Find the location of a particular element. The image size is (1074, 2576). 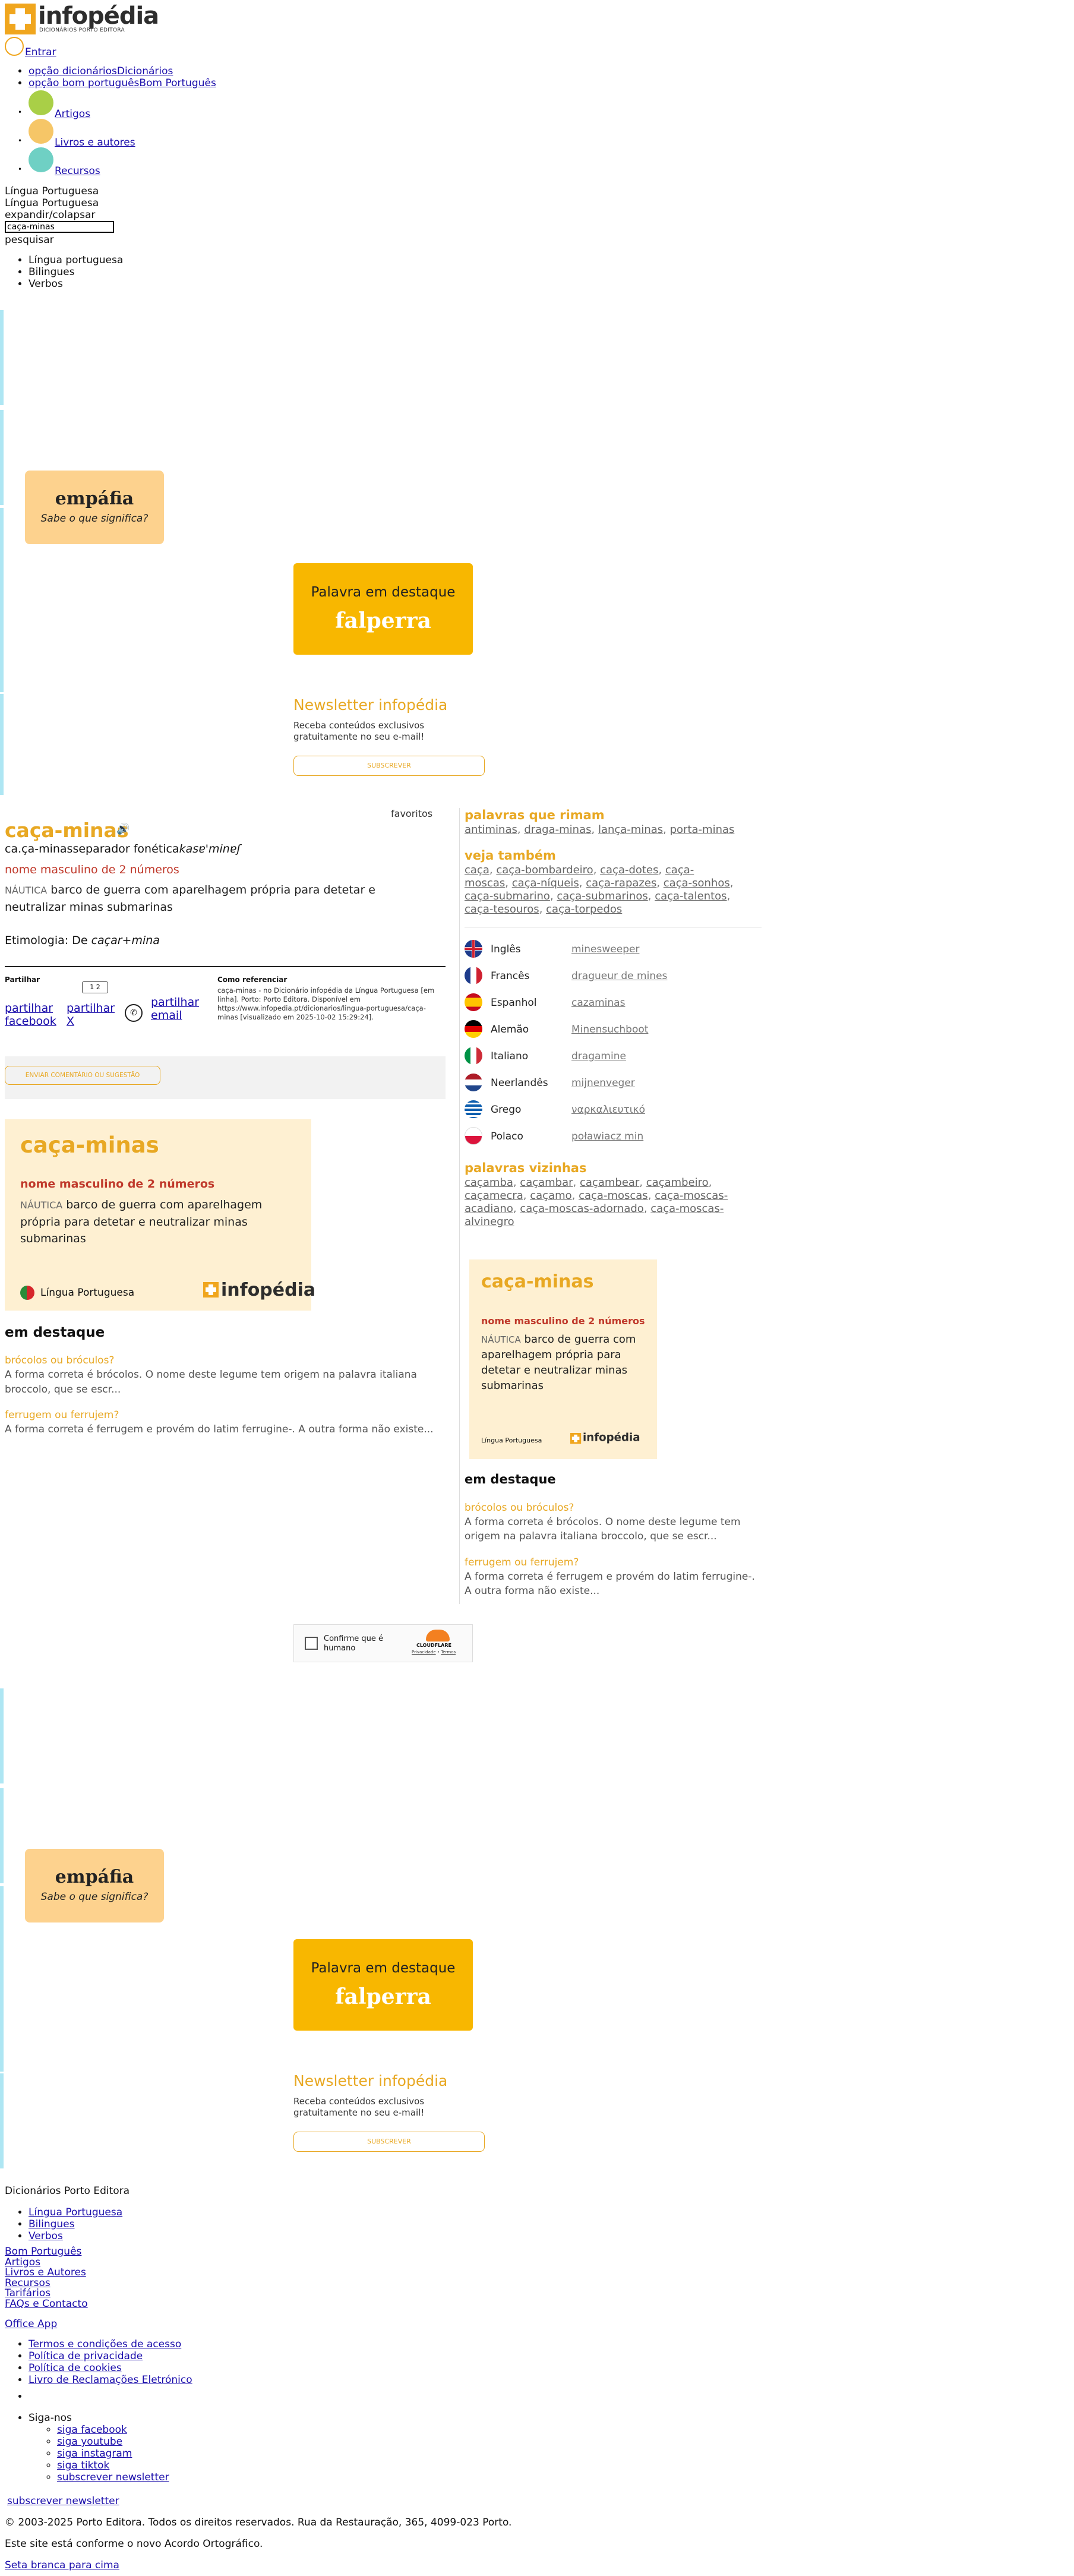

related-link: caça-submarinos is located at coordinates (602, 896).